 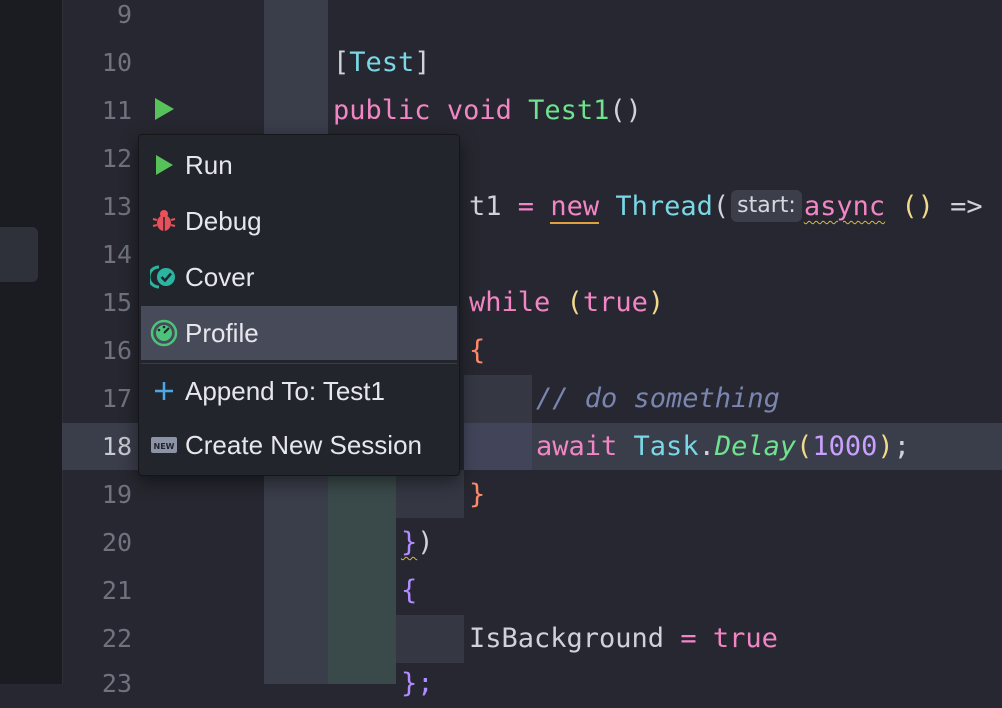 What do you see at coordinates (209, 164) in the screenshot?
I see `menu-item-label: Run` at bounding box center [209, 164].